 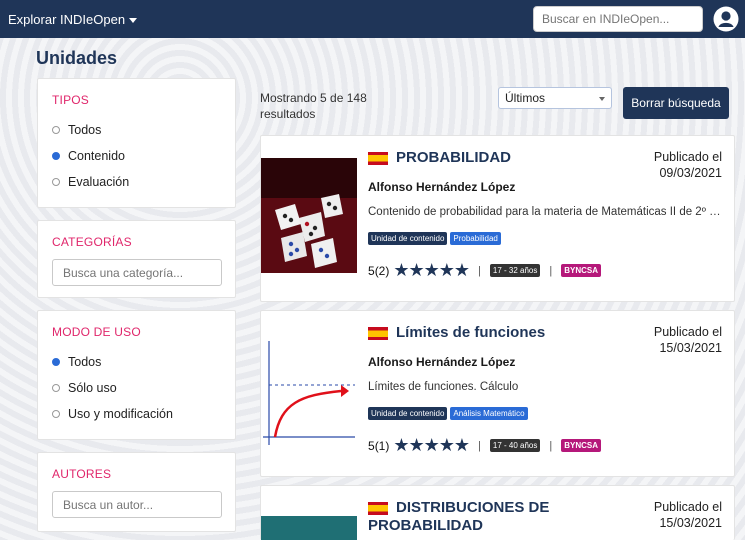 I want to click on card-title: PROBABILIDAD, so click(x=513, y=158).